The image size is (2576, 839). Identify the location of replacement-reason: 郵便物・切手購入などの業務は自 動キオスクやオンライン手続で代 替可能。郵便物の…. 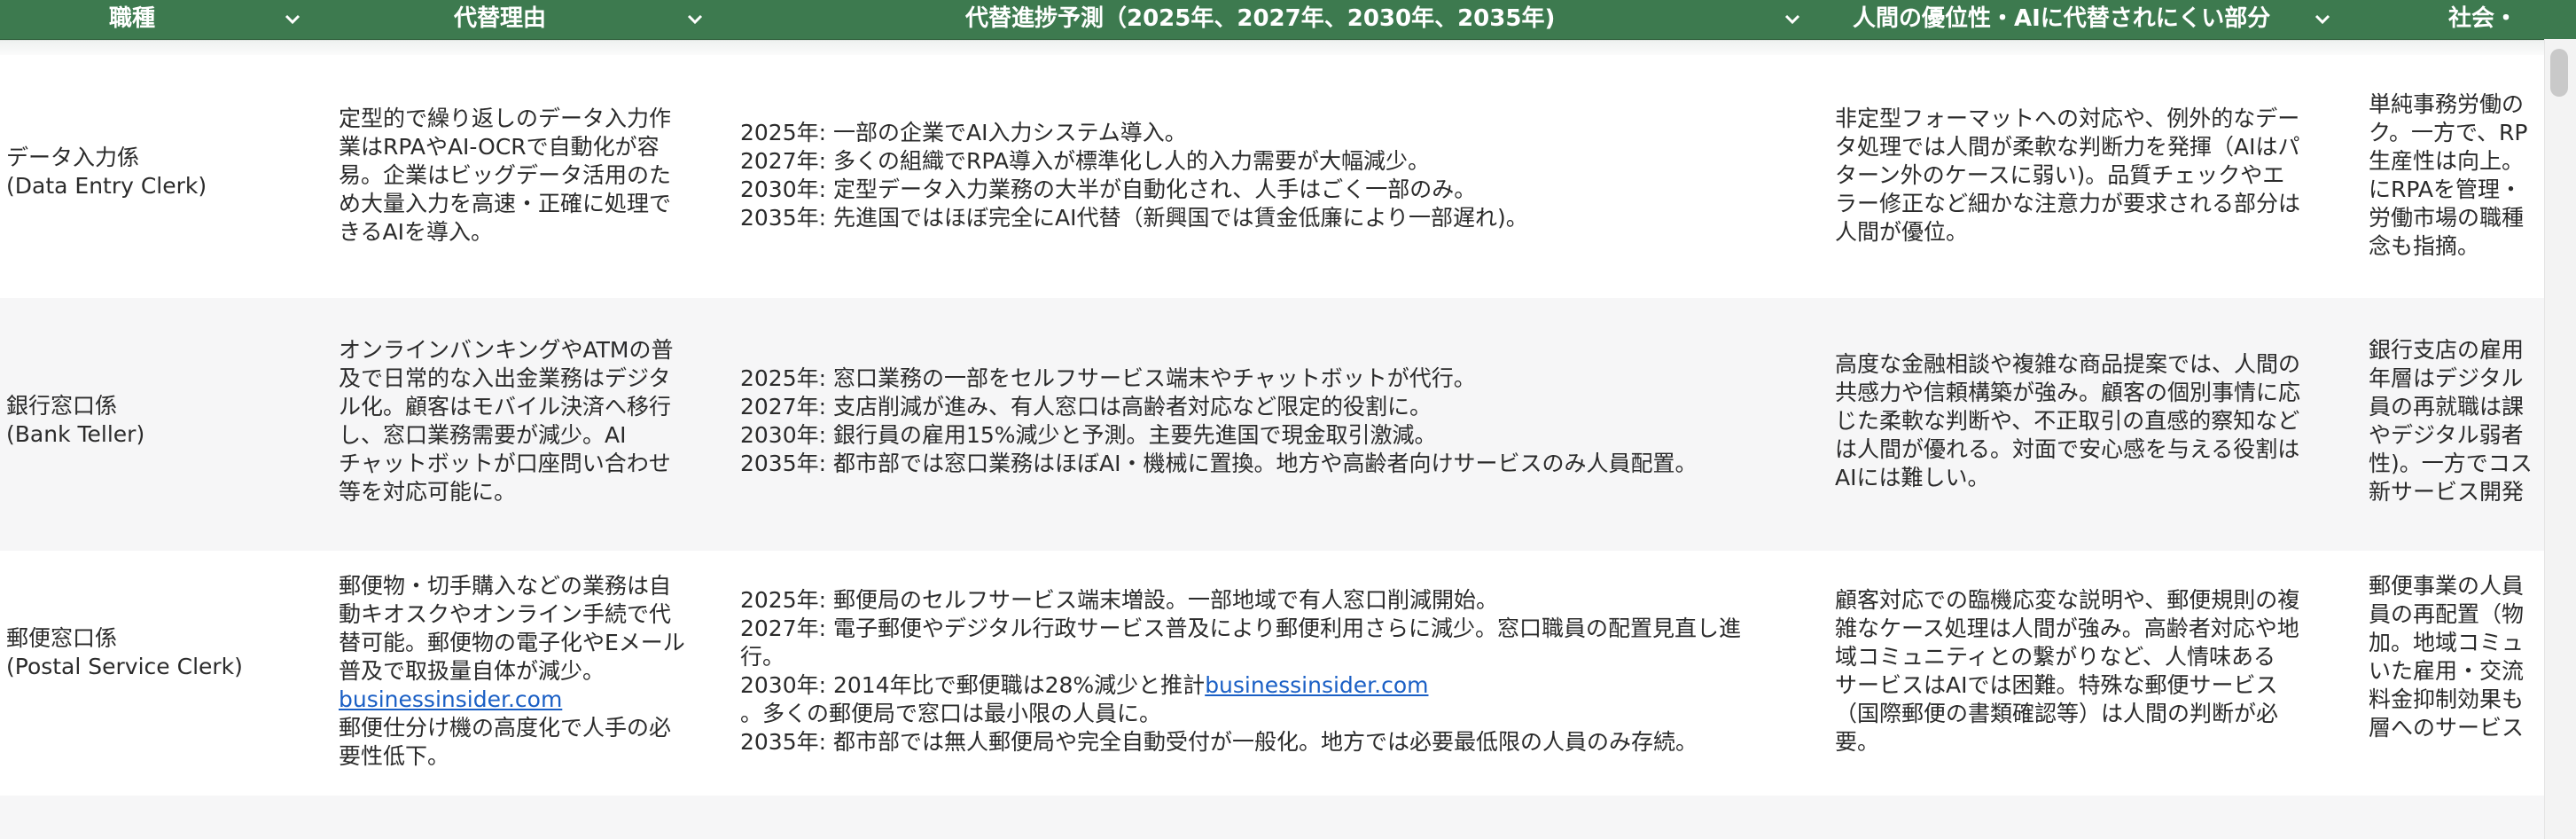
(525, 672).